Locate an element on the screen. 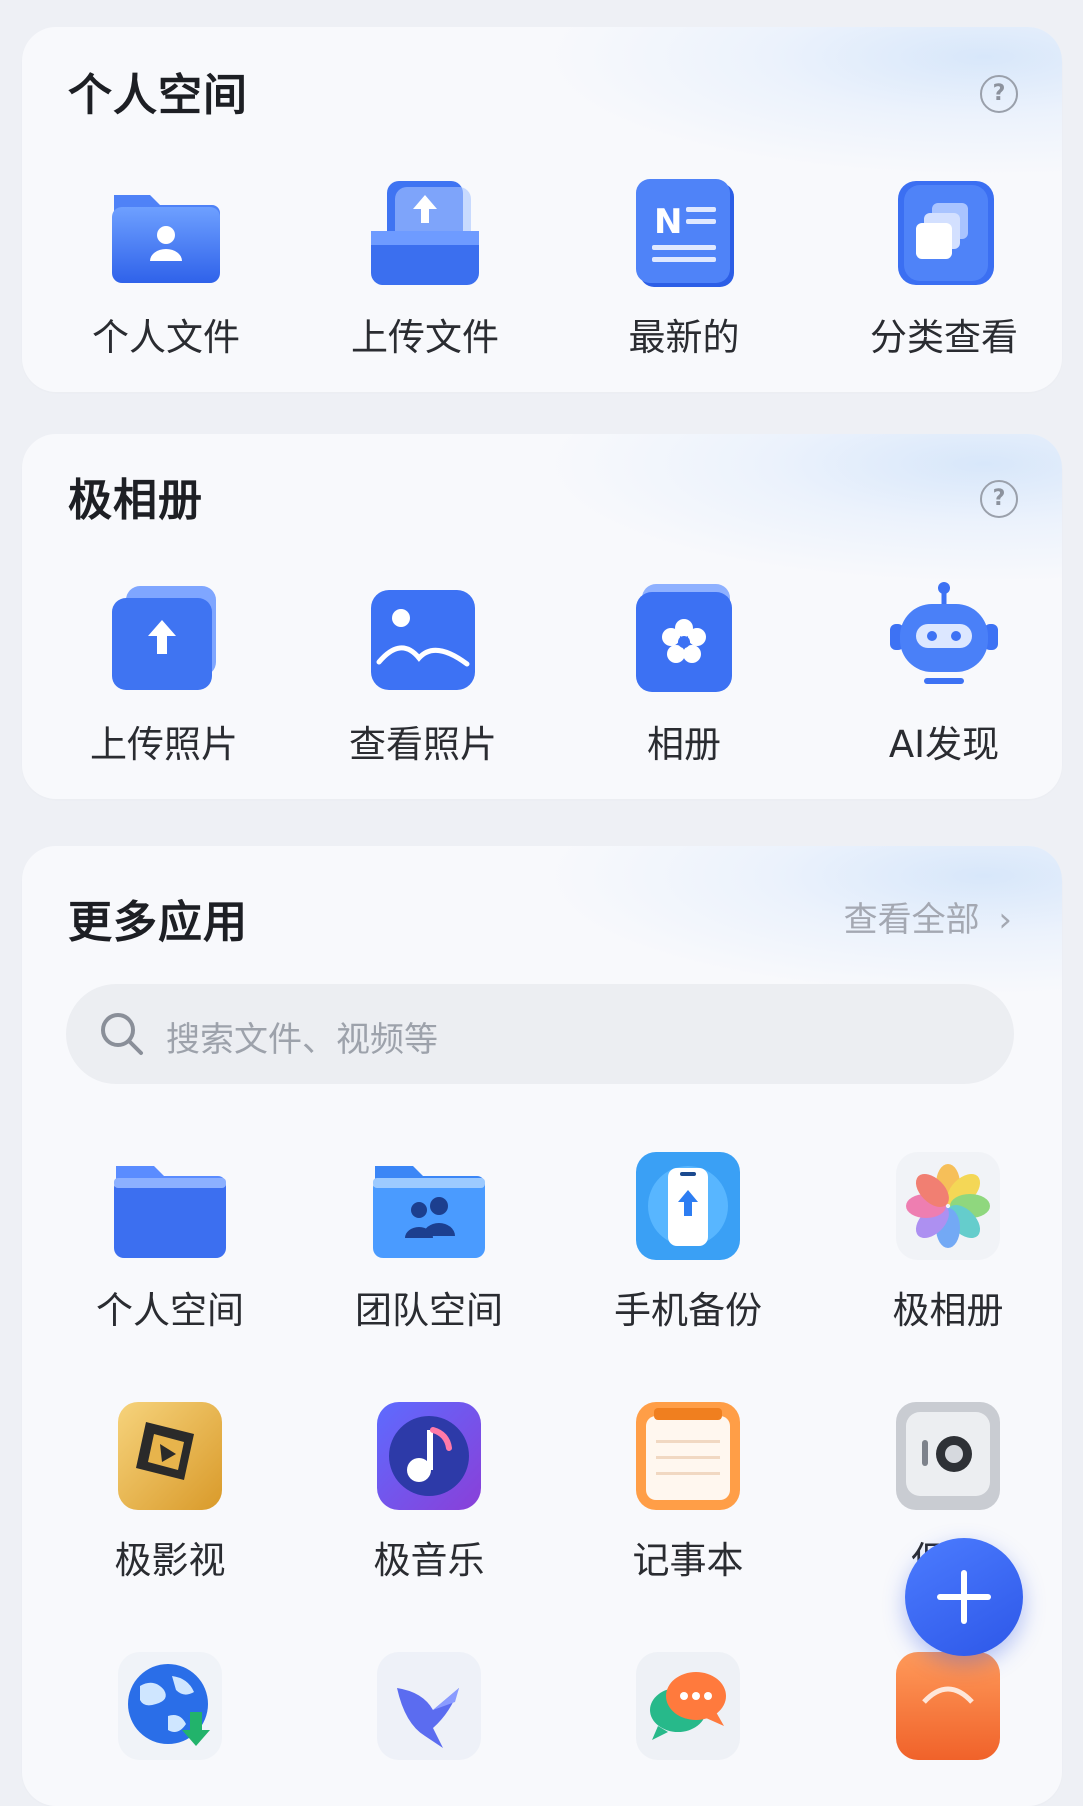 The image size is (1083, 1806). app-video: 极影视 is located at coordinates (170, 1490).